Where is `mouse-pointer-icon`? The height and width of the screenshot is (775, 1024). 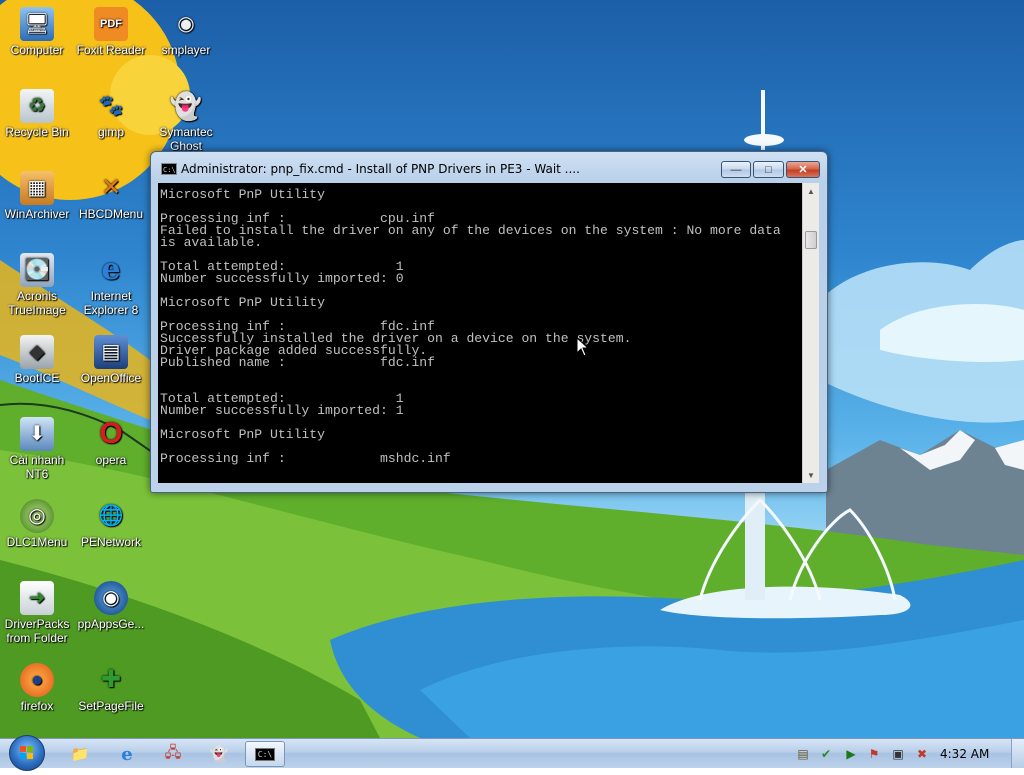 mouse-pointer-icon is located at coordinates (583, 347).